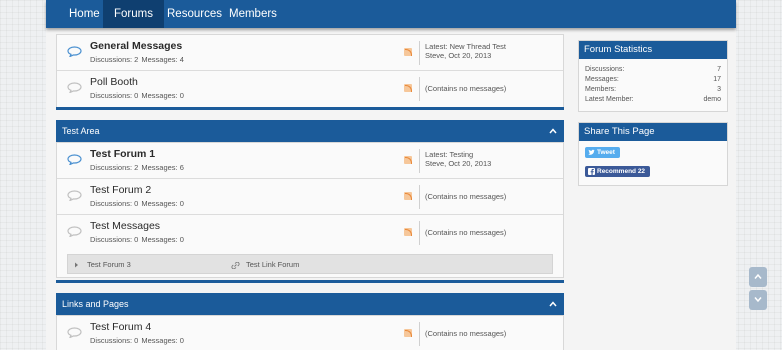 Image resolution: width=782 pixels, height=350 pixels. I want to click on subforum-item: Test Forum 3, so click(102, 264).